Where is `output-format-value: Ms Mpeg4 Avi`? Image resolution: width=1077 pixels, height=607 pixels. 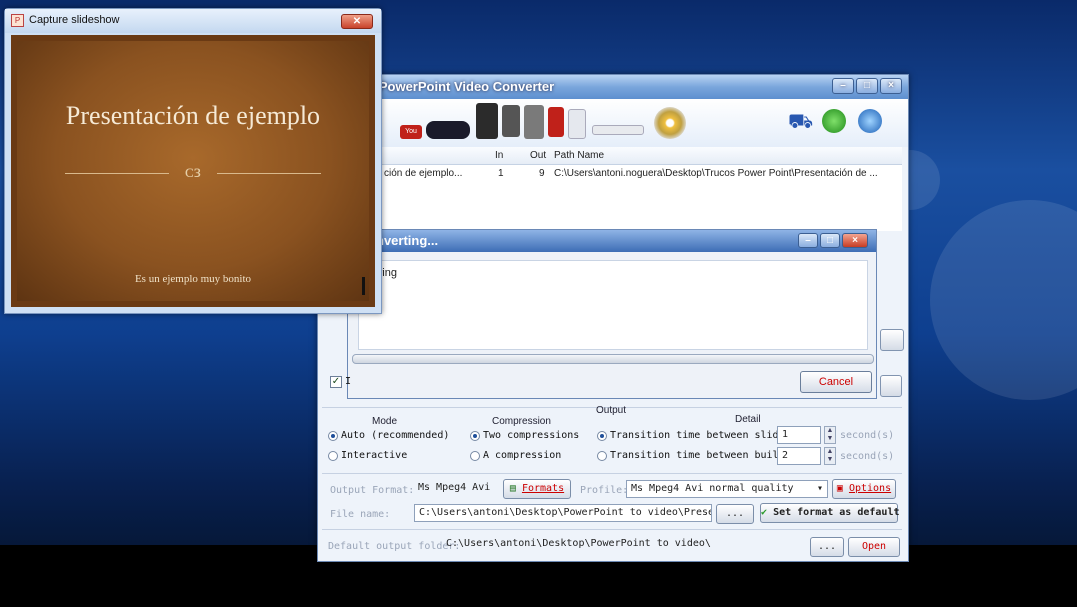 output-format-value: Ms Mpeg4 Avi is located at coordinates (454, 487).